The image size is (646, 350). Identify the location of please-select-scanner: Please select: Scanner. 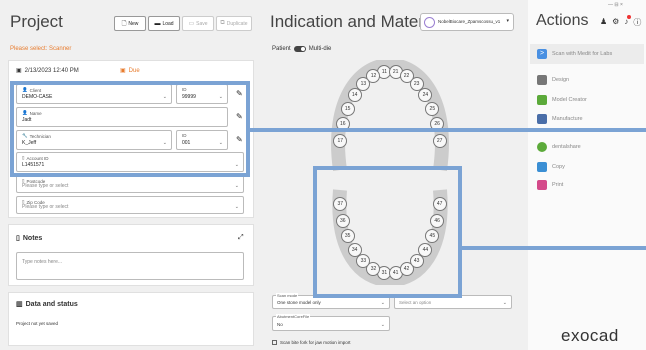
(41, 49).